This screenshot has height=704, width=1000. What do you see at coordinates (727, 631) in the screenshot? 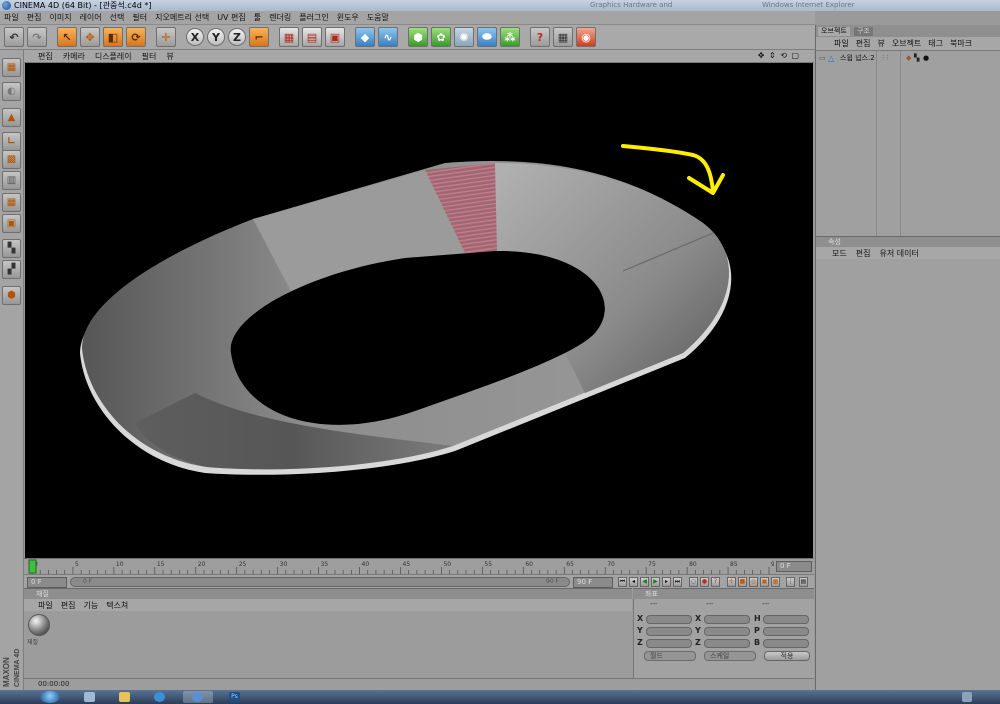
I see `size-y-field` at bounding box center [727, 631].